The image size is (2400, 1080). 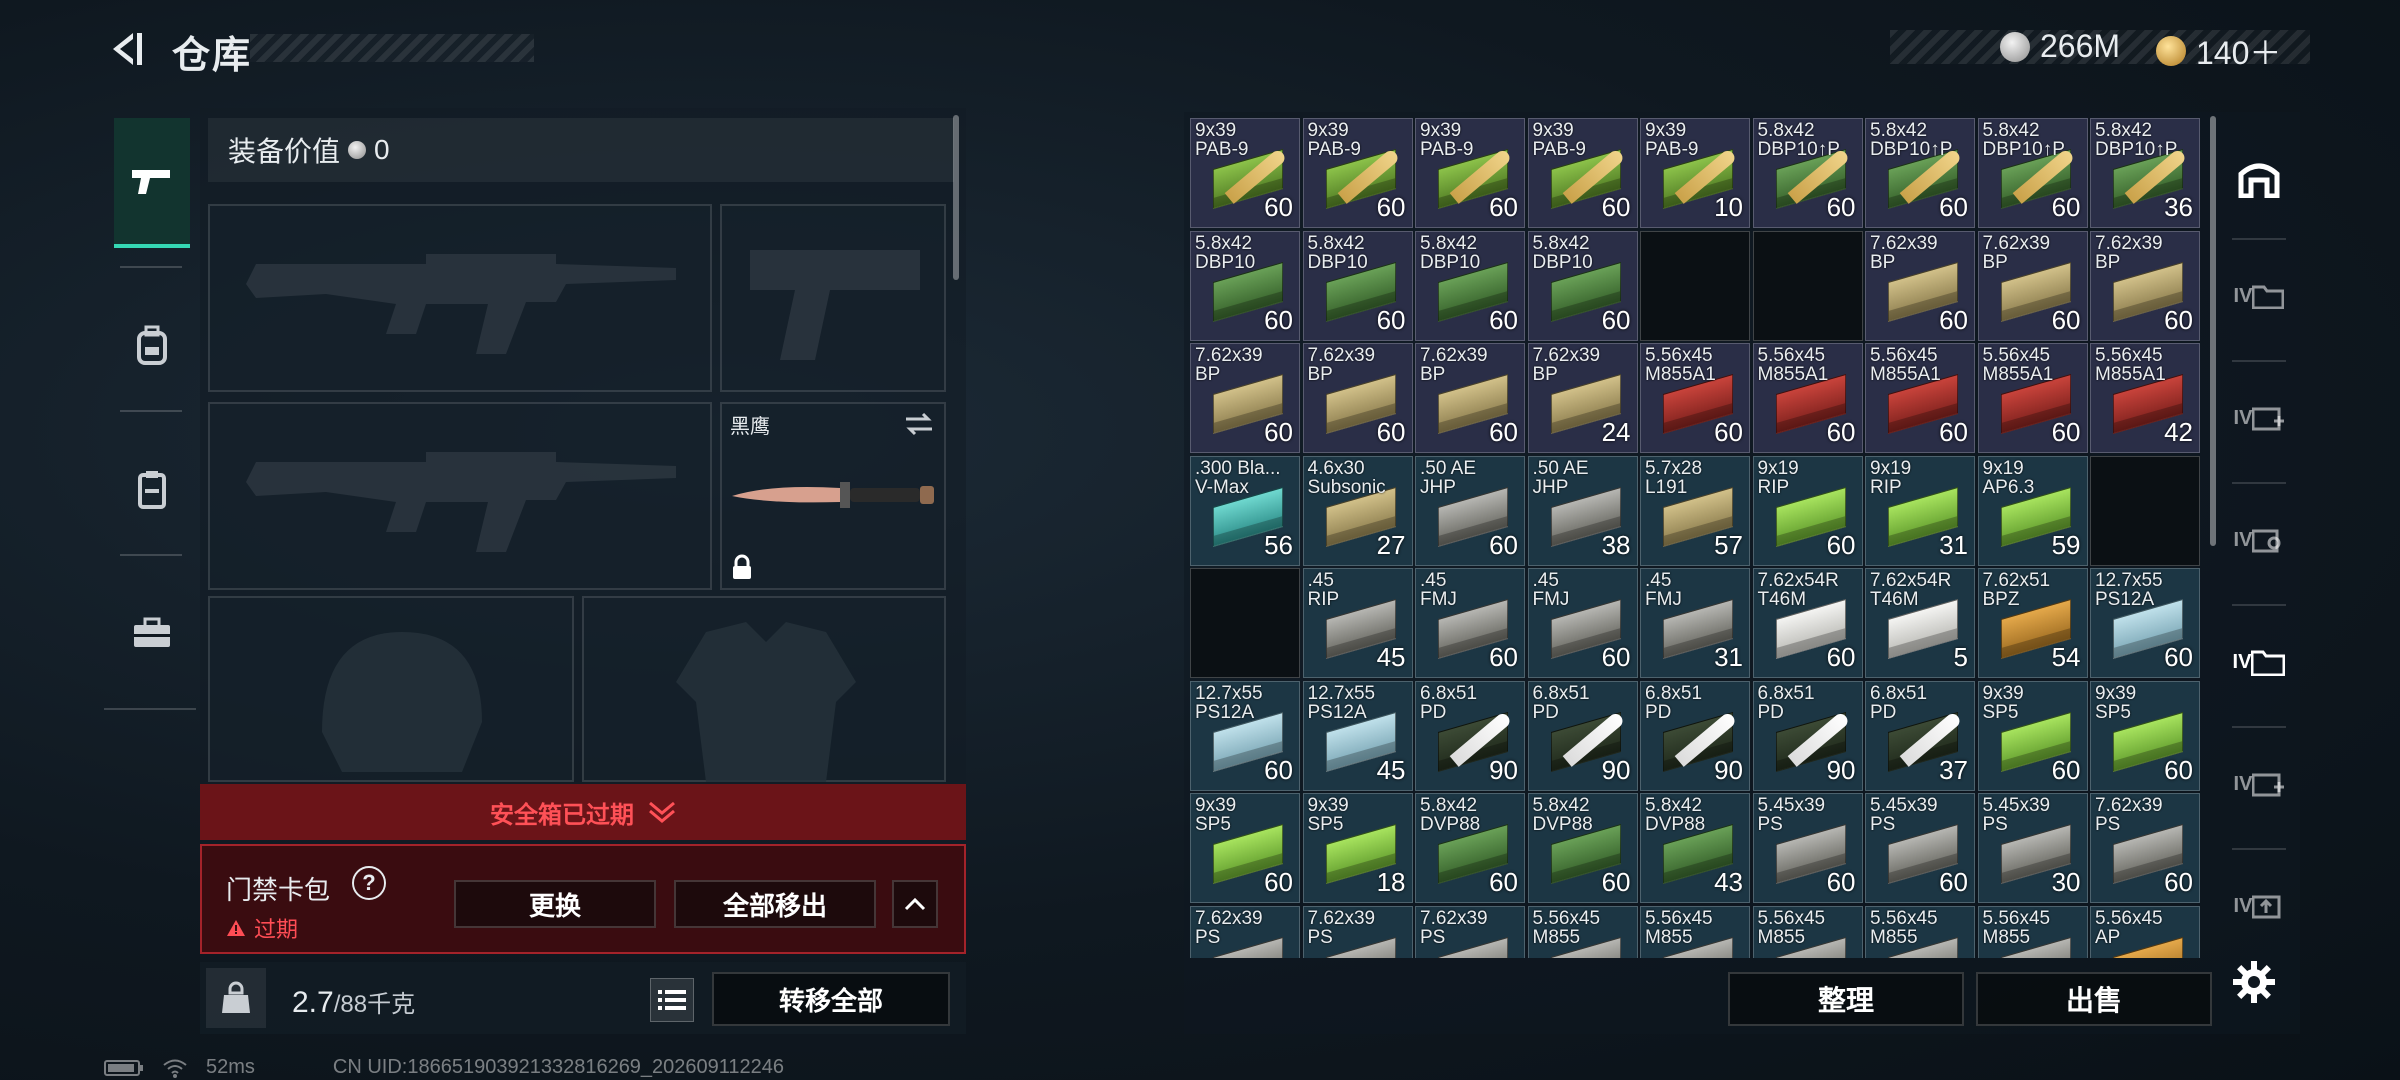 I want to click on inventory-item: 4.6x30 Subsonic 27, so click(x=1357, y=510).